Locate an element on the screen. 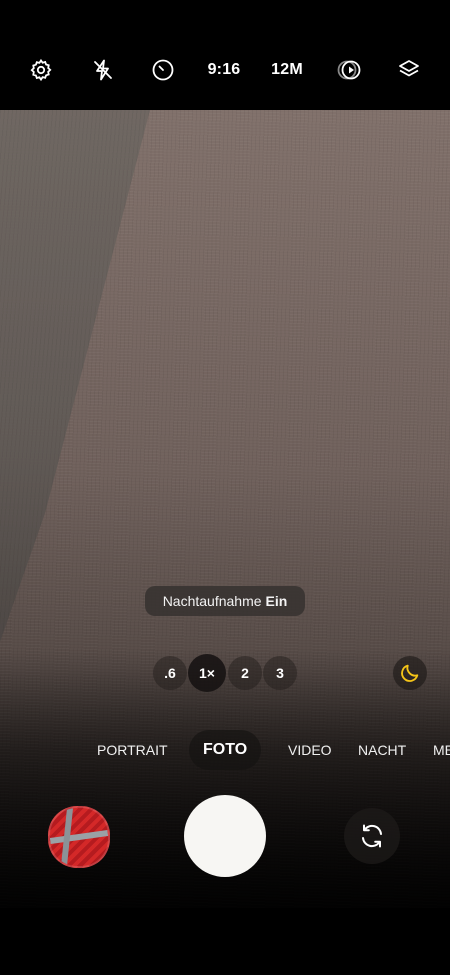  settings-button is located at coordinates (41, 70).